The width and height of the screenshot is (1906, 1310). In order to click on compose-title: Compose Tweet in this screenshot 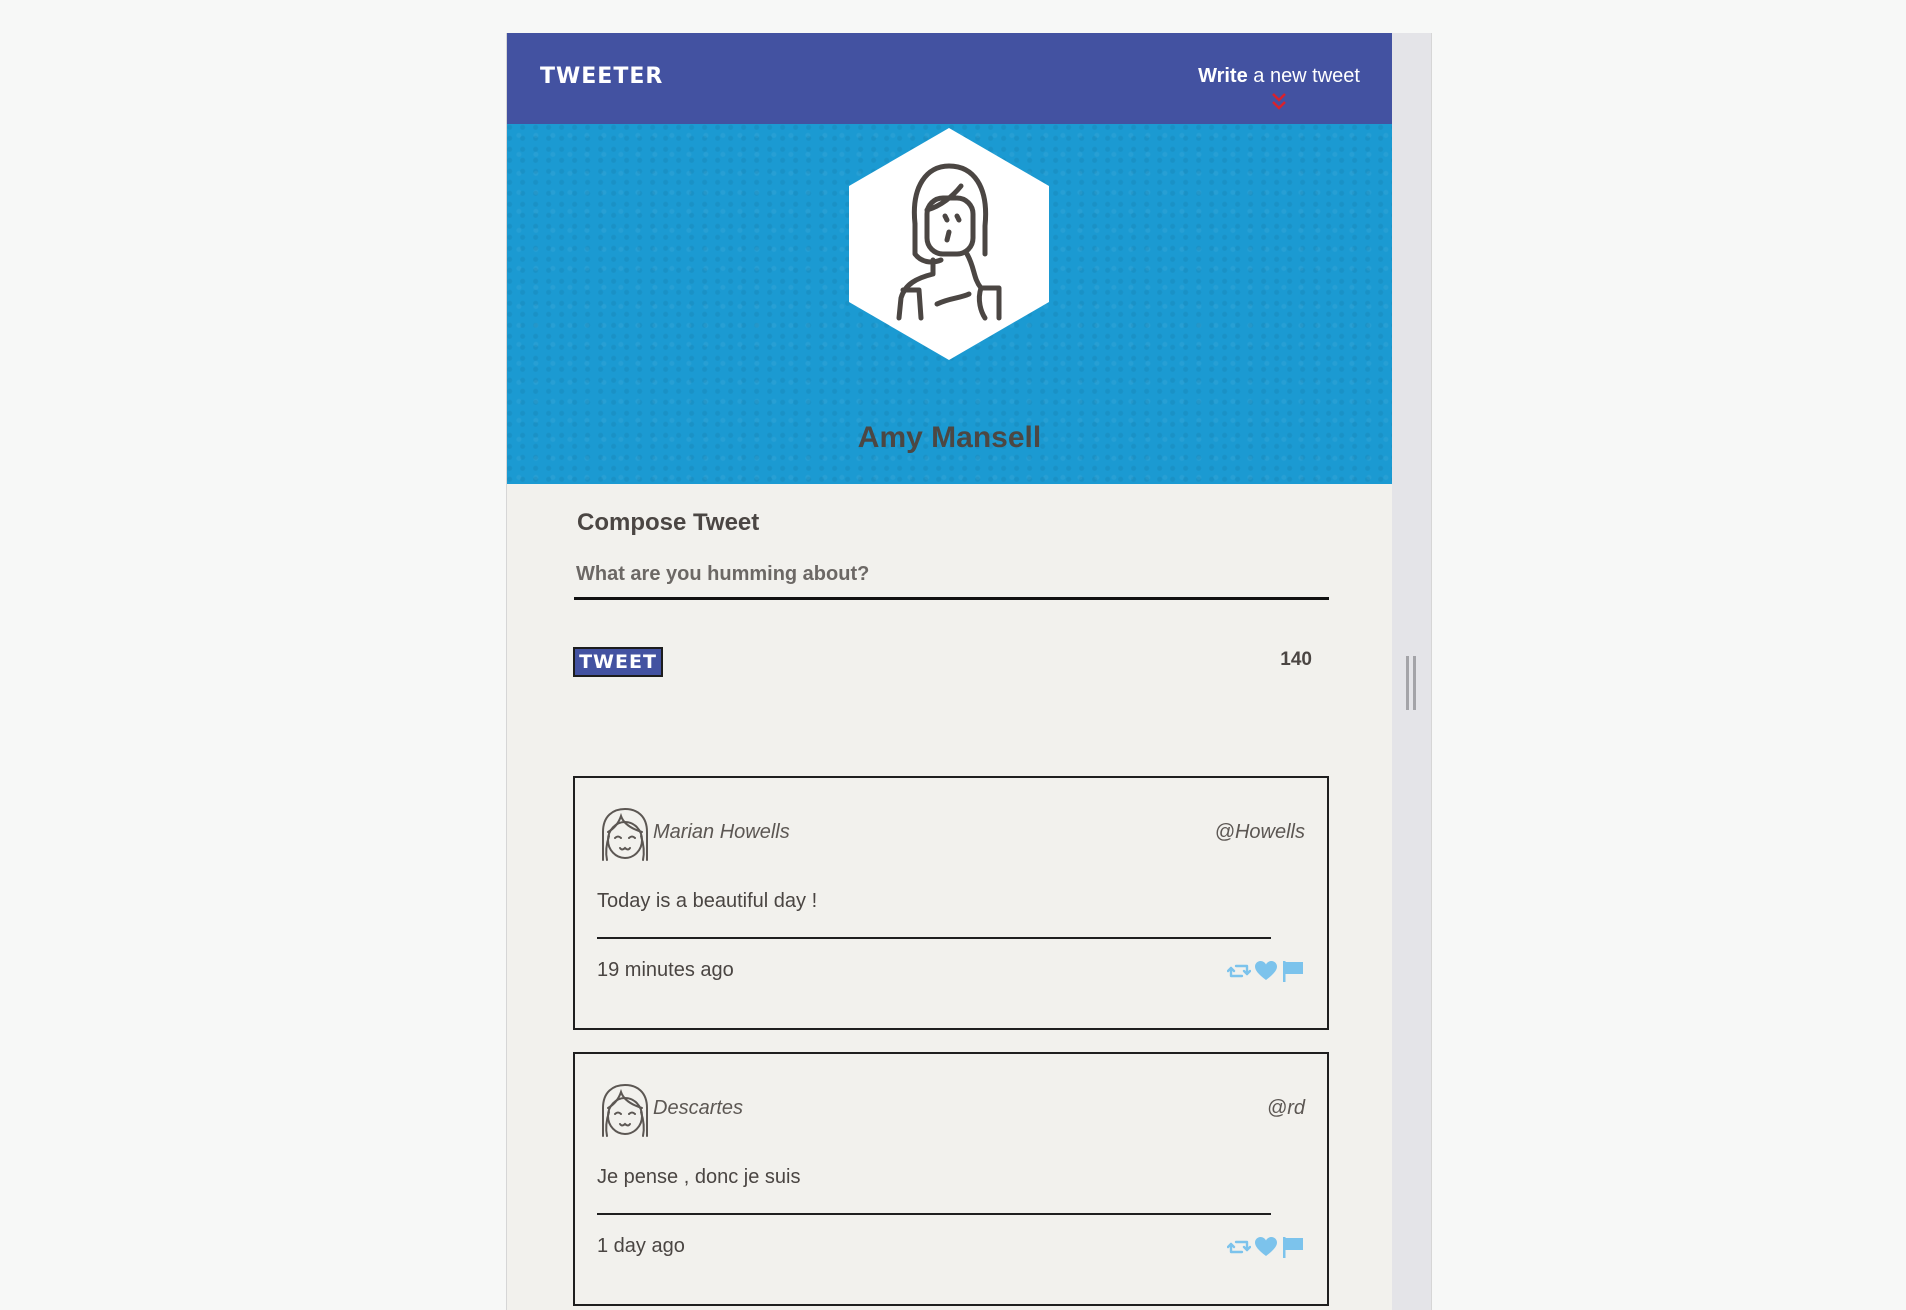, I will do `click(668, 522)`.